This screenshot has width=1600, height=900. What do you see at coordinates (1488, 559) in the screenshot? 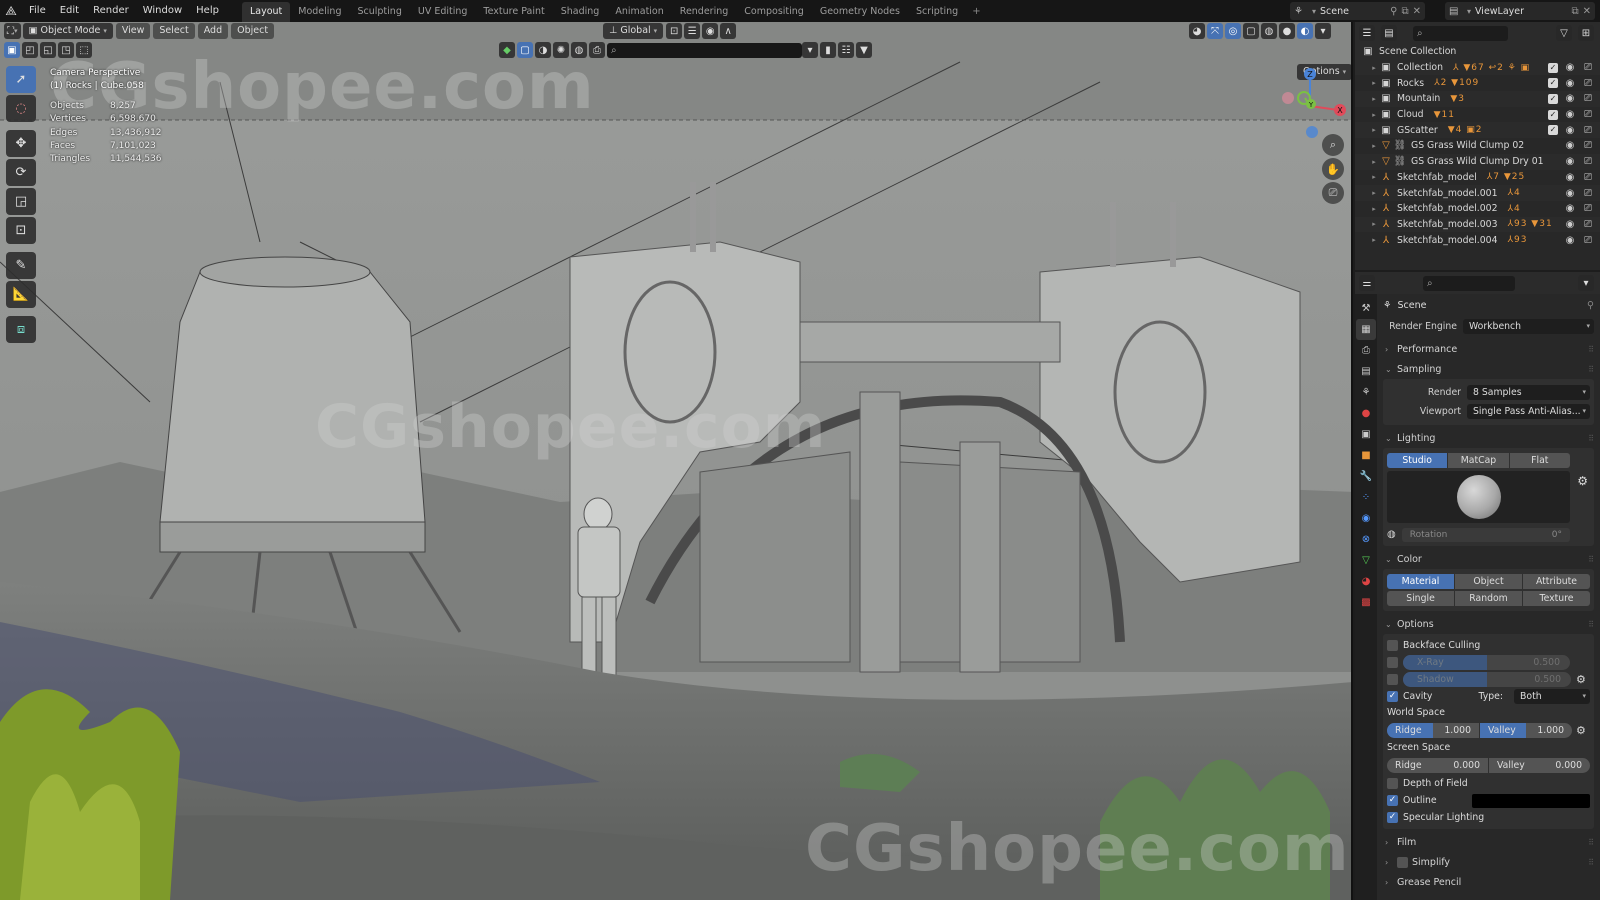
I see `panel-color: ⌄ Color ⠿` at bounding box center [1488, 559].